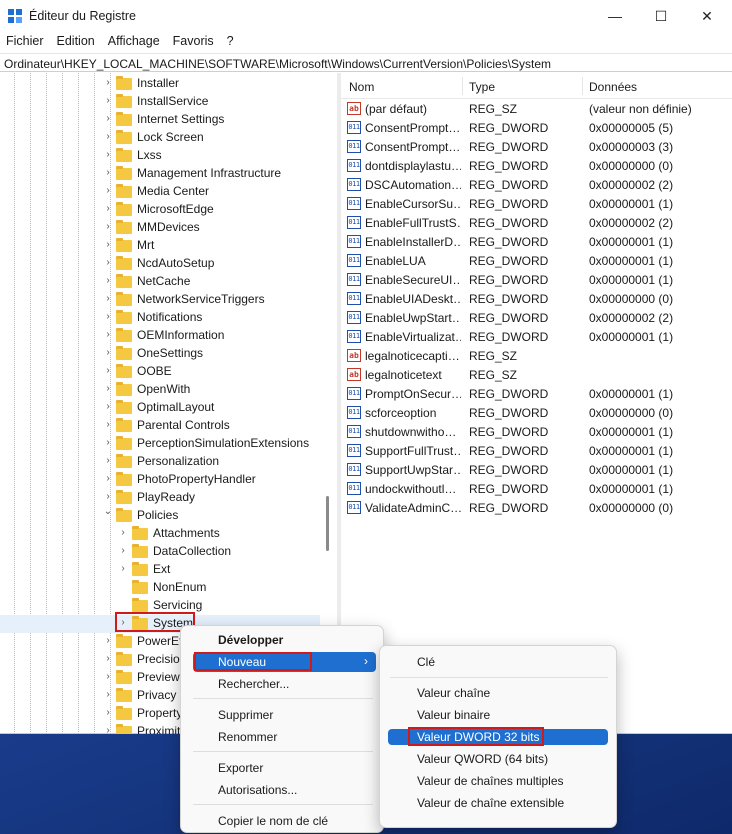 This screenshot has width=732, height=834. I want to click on tree-node: › MMDevices, so click(167, 228).